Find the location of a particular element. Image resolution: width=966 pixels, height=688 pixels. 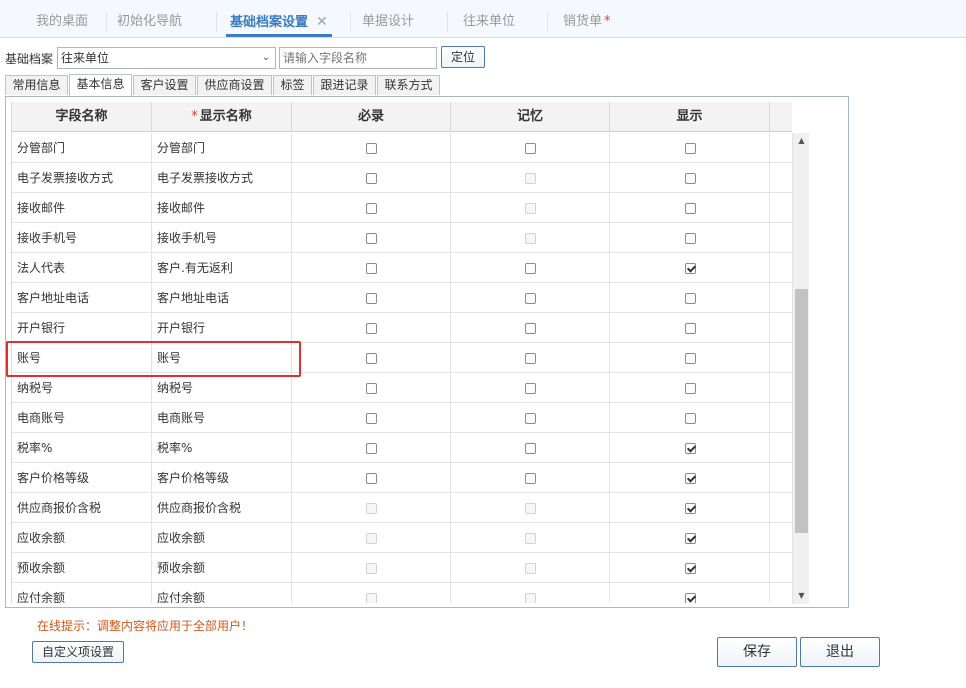

field-name-cell: 纳税号 is located at coordinates (82, 388).